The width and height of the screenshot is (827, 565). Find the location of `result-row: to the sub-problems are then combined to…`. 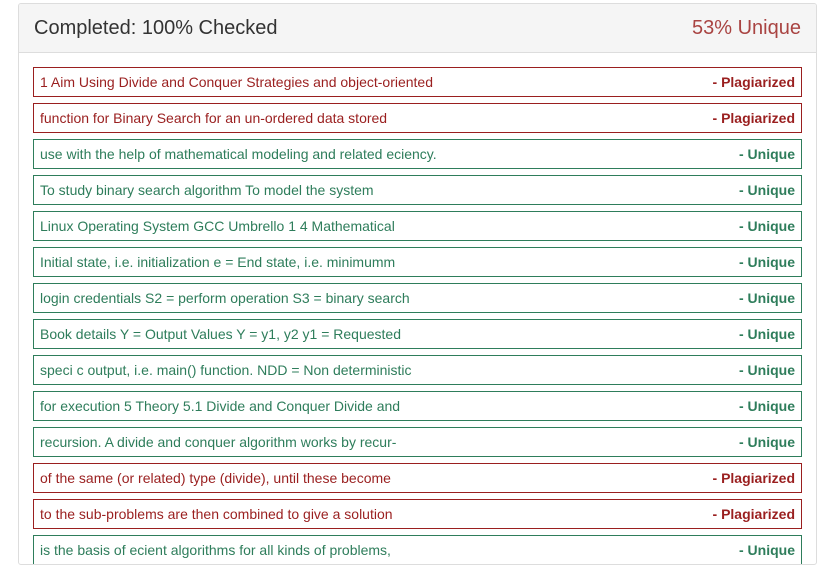

result-row: to the sub-problems are then combined to… is located at coordinates (417, 514).